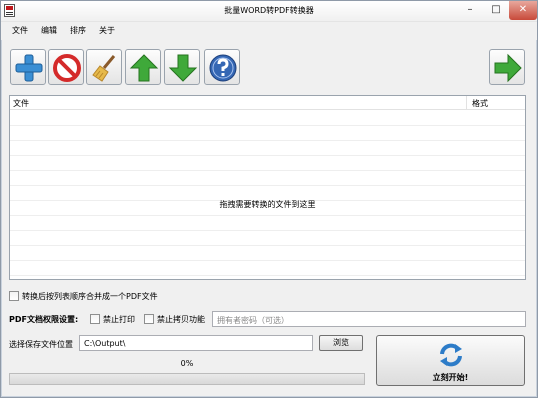 The width and height of the screenshot is (540, 400). I want to click on toolbar, so click(269, 65).